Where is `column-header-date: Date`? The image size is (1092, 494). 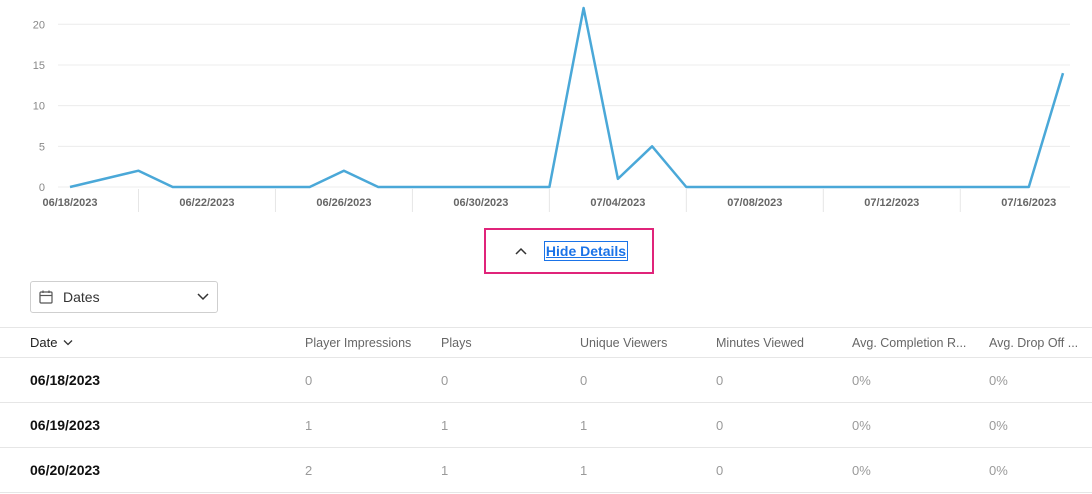
column-header-date: Date is located at coordinates (150, 342).